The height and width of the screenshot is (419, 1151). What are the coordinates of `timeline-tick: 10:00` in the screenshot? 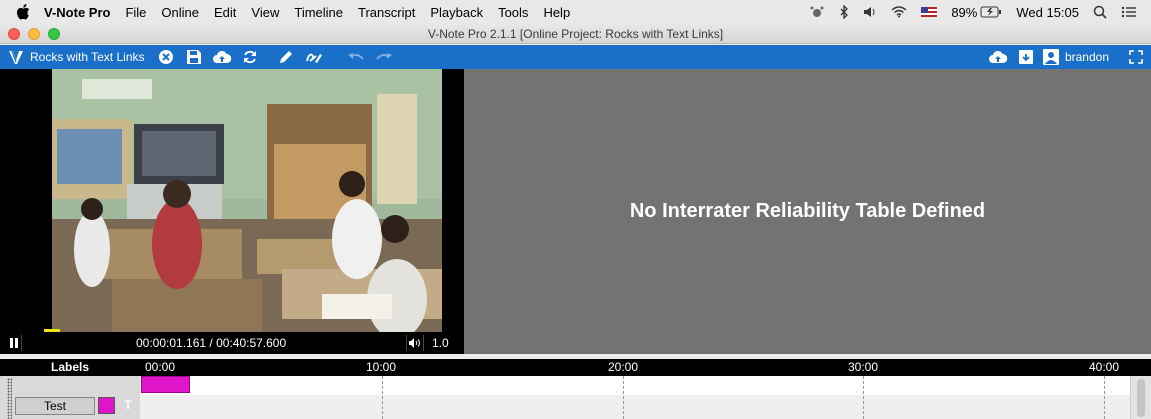 It's located at (381, 367).